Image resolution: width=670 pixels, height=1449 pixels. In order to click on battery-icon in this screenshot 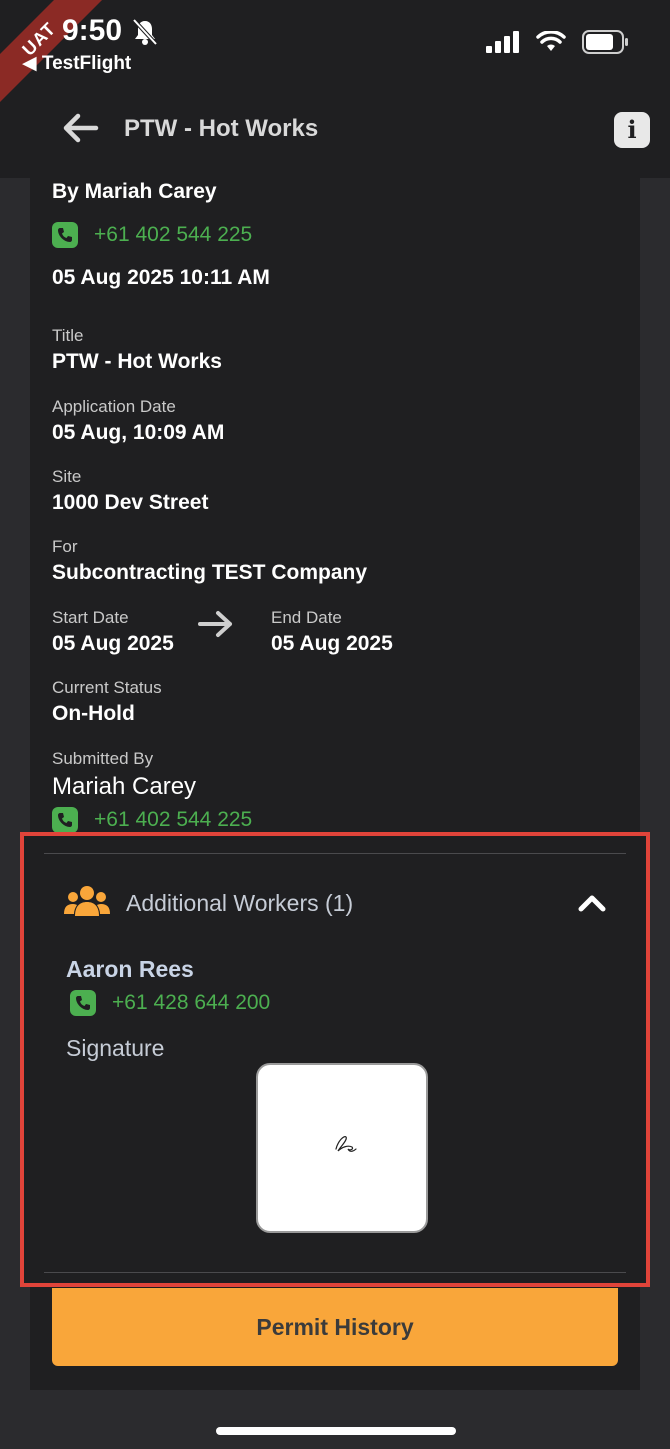, I will do `click(605, 42)`.